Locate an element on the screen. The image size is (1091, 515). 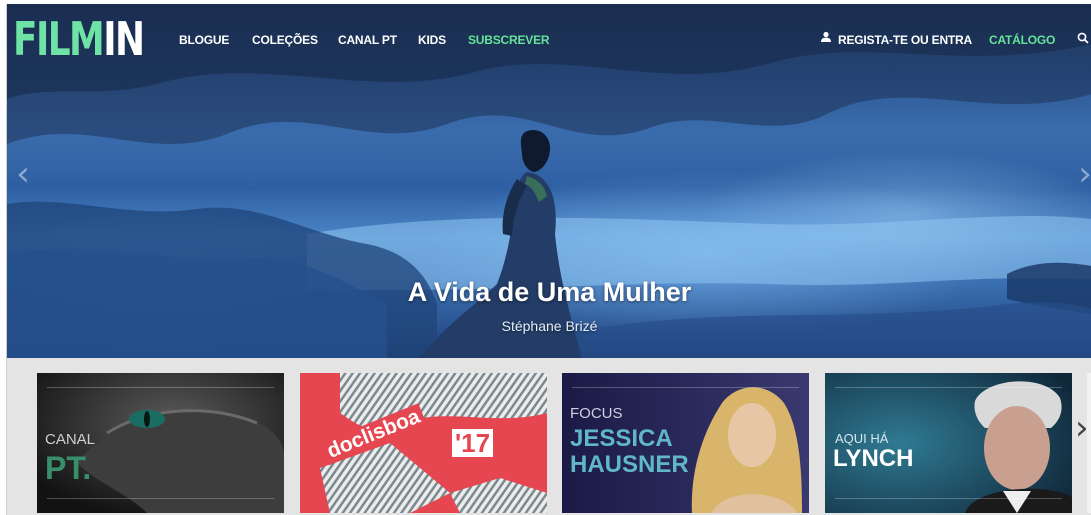
hero-subtitle: Stéphane Brizé is located at coordinates (549, 326).